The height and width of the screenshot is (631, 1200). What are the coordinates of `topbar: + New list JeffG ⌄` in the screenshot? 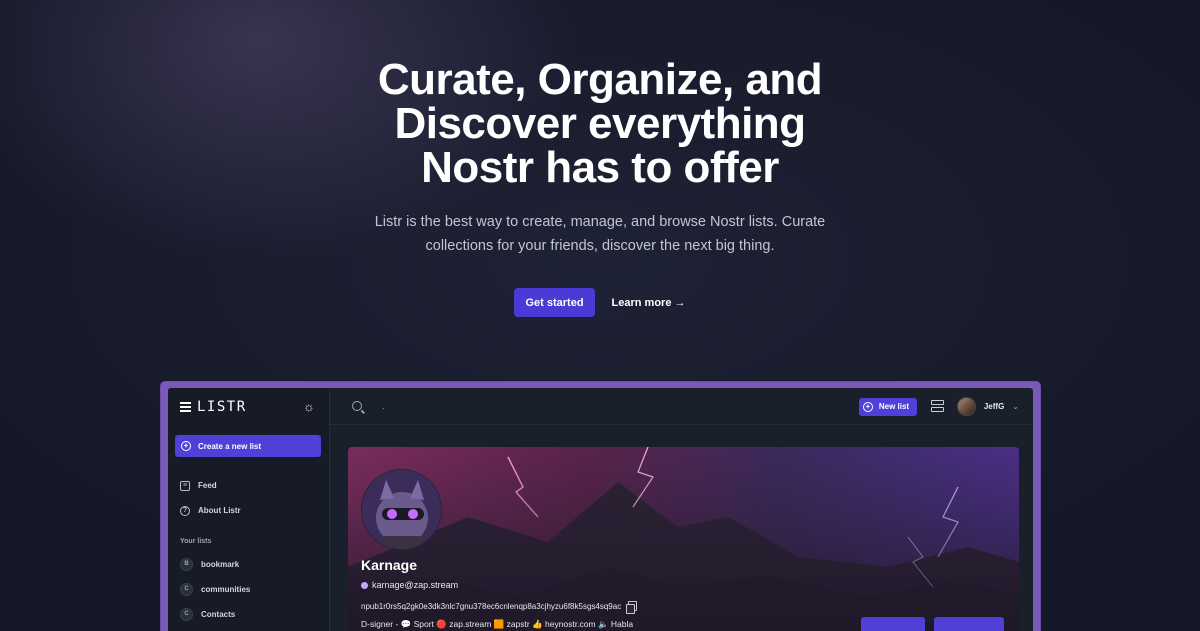 It's located at (681, 406).